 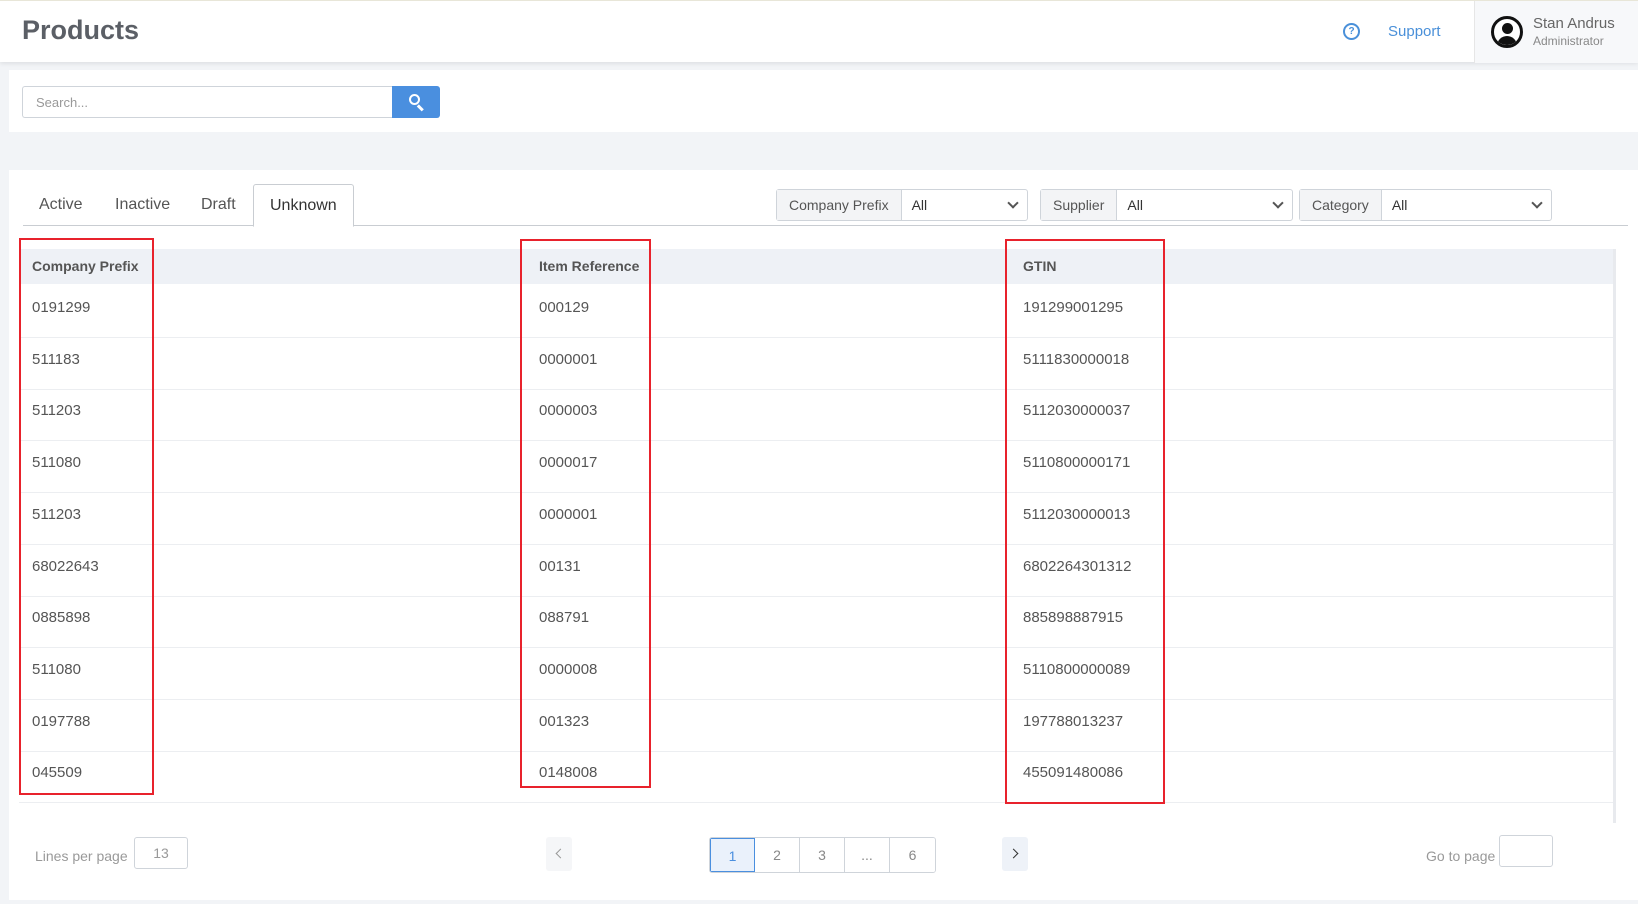 What do you see at coordinates (61, 205) in the screenshot?
I see `tab-active: Active` at bounding box center [61, 205].